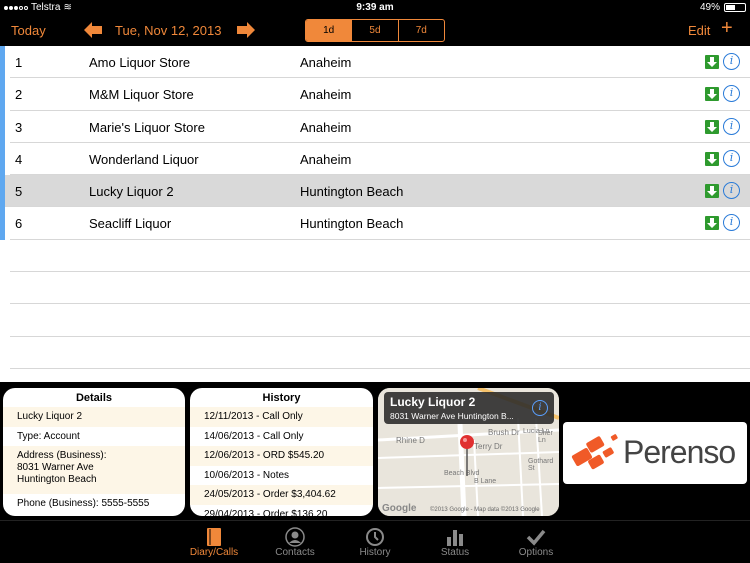 This screenshot has width=750, height=563. I want to click on status-time: 9:39 am, so click(375, 7).